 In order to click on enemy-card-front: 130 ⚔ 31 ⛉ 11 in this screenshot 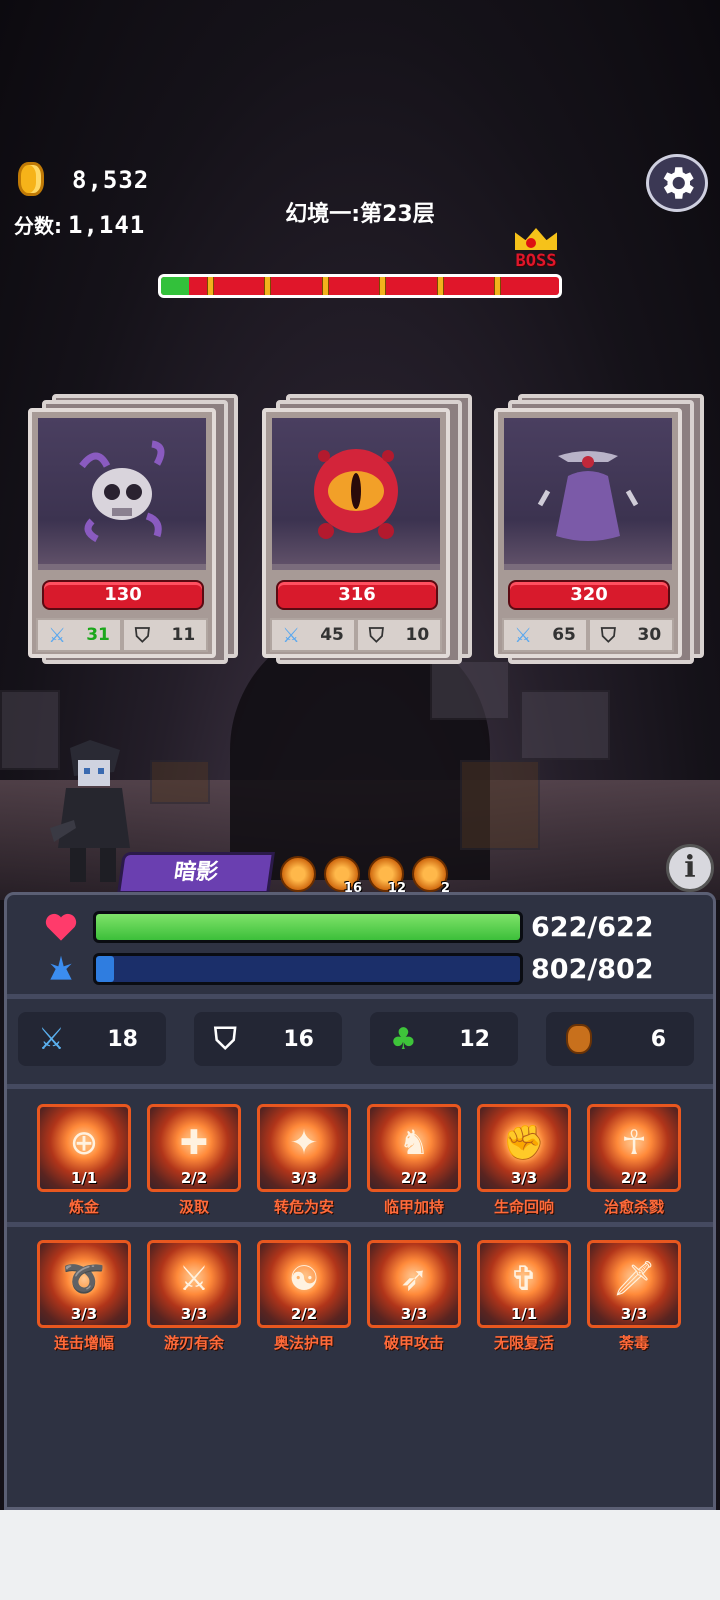, I will do `click(122, 533)`.